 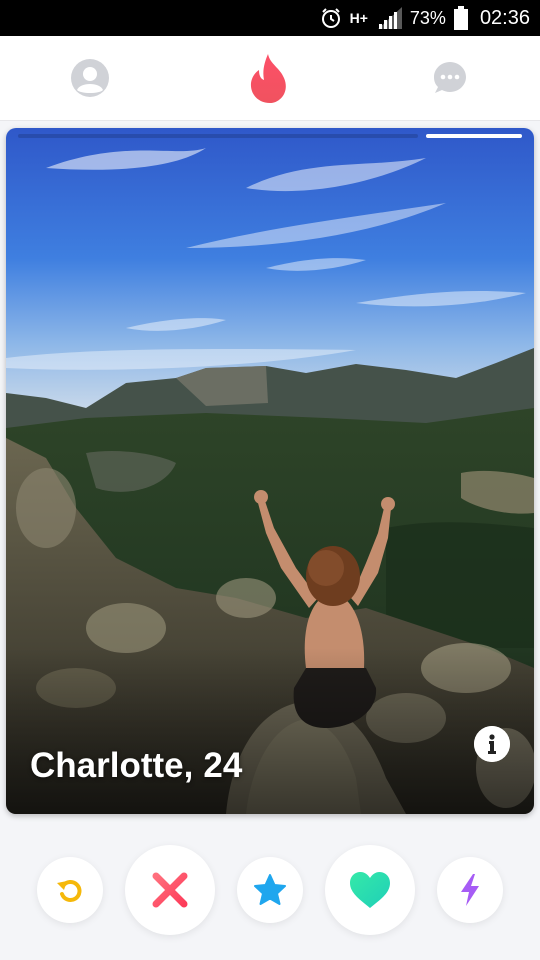 I want to click on profile-button, so click(x=90, y=78).